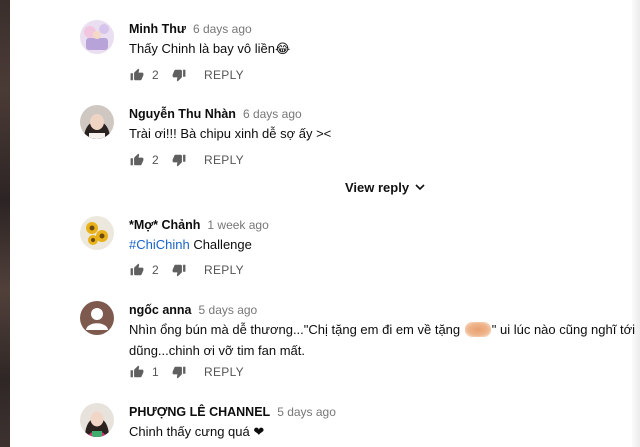  What do you see at coordinates (5, 223) in the screenshot?
I see `video-edge-strip` at bounding box center [5, 223].